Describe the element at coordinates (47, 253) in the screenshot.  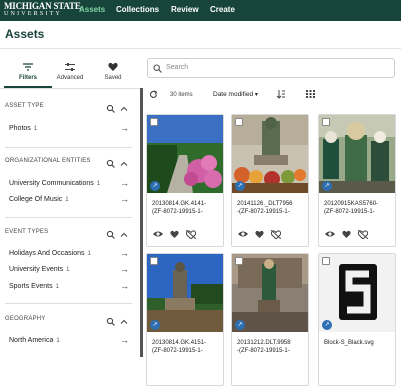
I see `facet-label: Holidays And Occasions` at that location.